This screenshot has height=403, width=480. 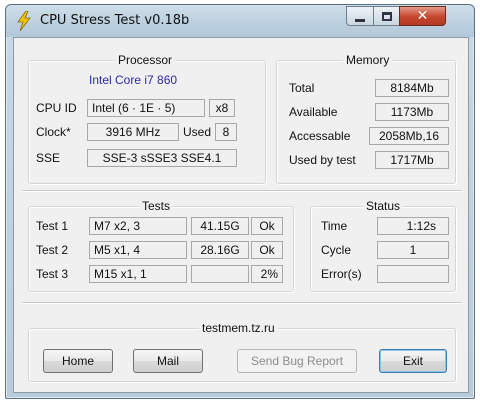 I want to click on accessable-field: 2058Mb,16, so click(x=409, y=136).